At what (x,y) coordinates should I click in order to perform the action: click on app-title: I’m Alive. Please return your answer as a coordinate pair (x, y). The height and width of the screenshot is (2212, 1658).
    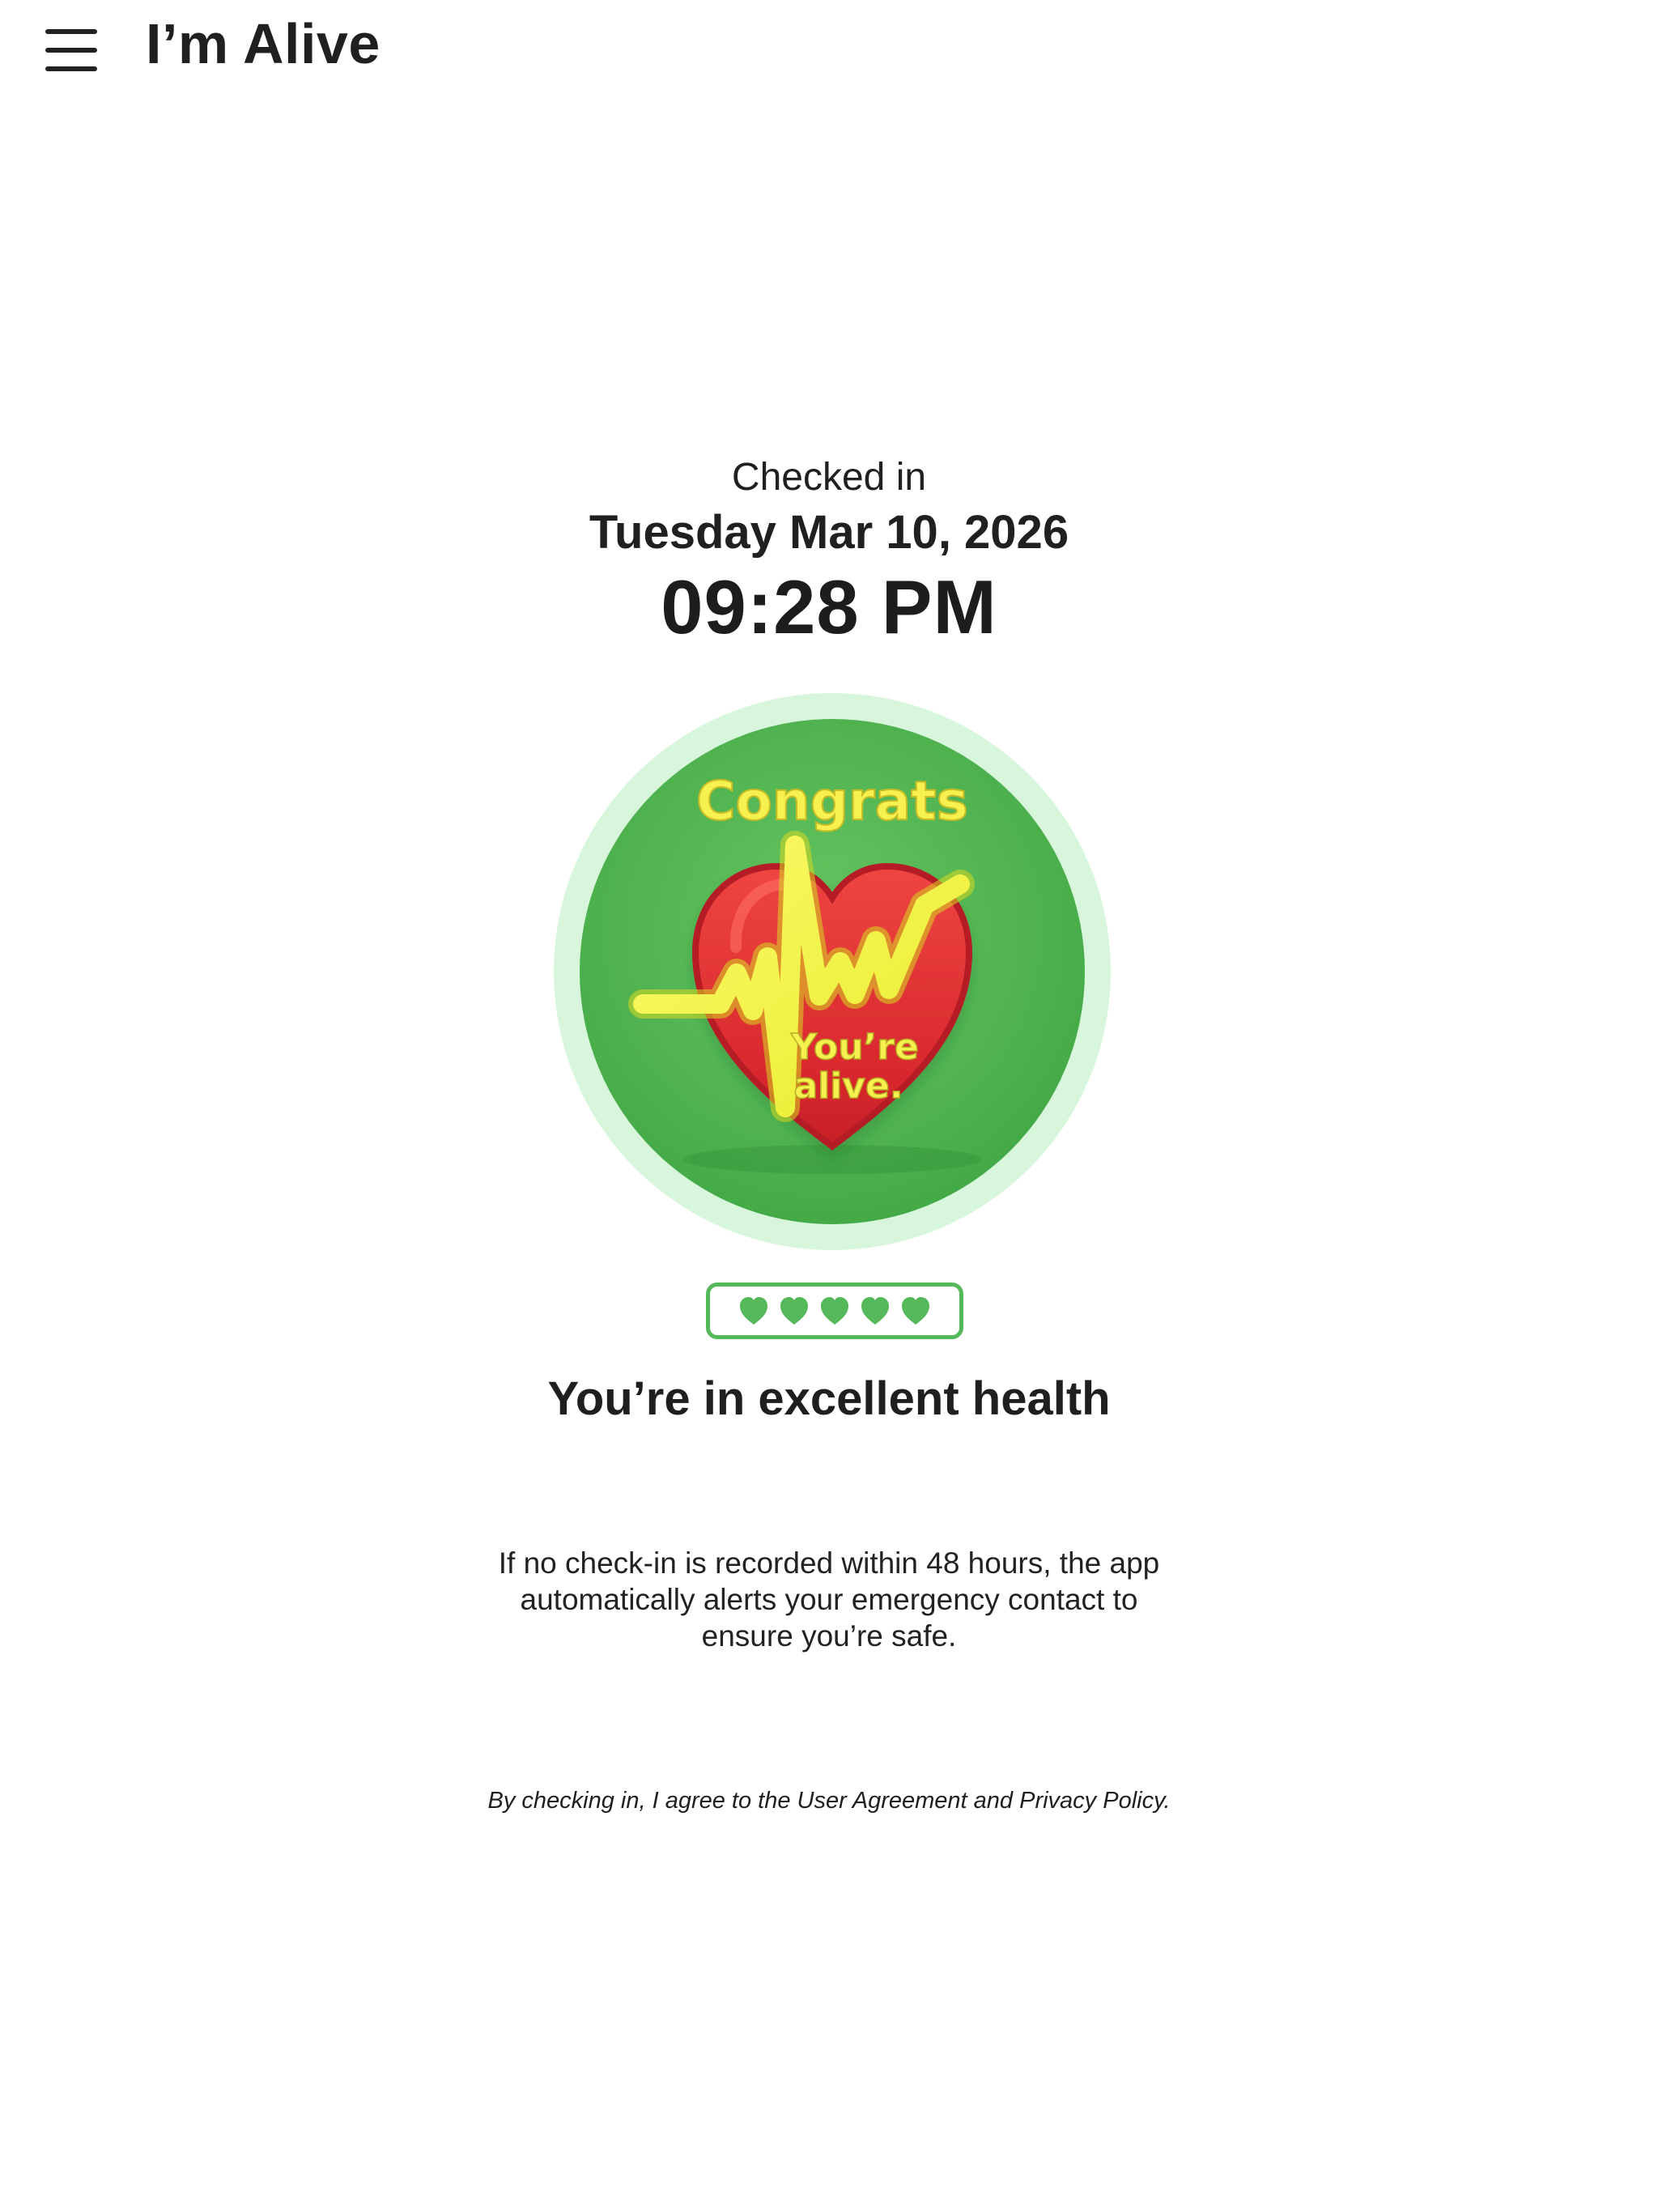
    Looking at the image, I should click on (263, 43).